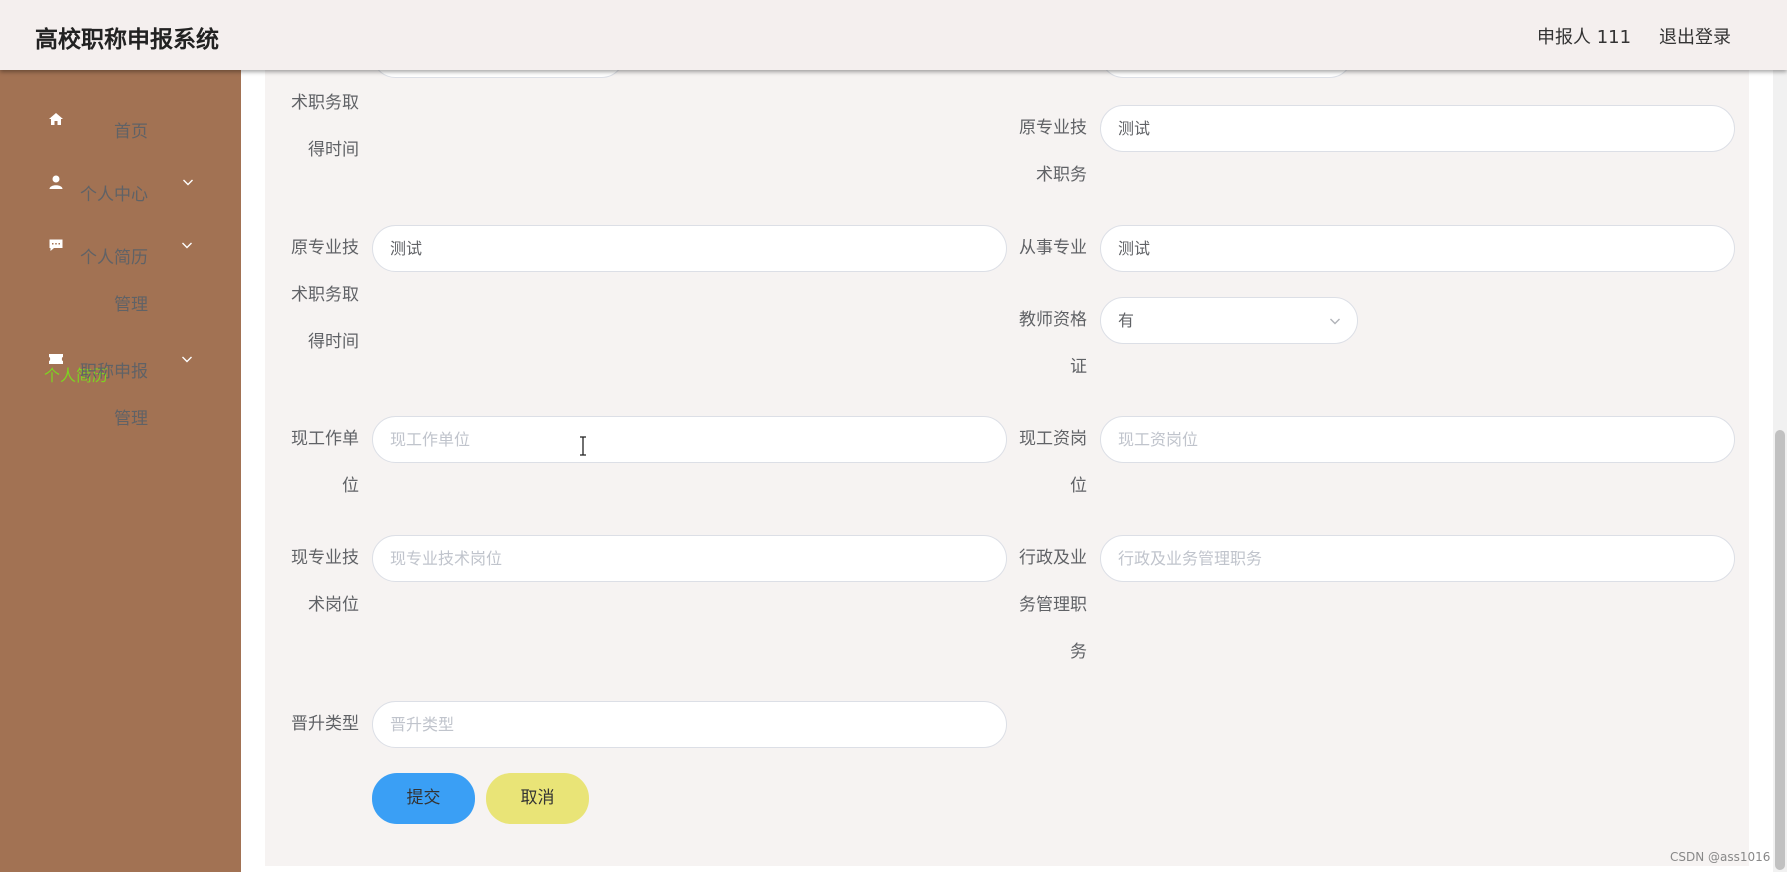 The image size is (1787, 872). What do you see at coordinates (120, 471) in the screenshot?
I see `sidebar: 首页 个人中心 个人简历管理 个人简历 职称申报管理` at bounding box center [120, 471].